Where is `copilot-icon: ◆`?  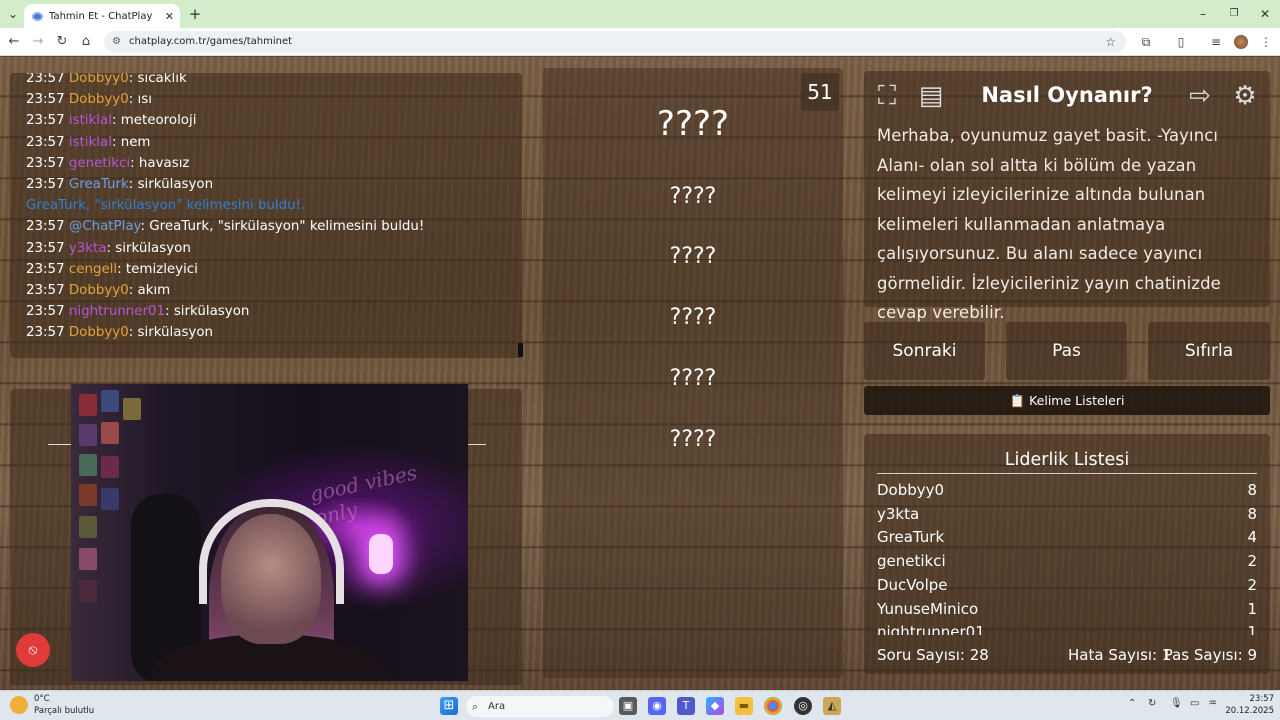 copilot-icon: ◆ is located at coordinates (715, 706).